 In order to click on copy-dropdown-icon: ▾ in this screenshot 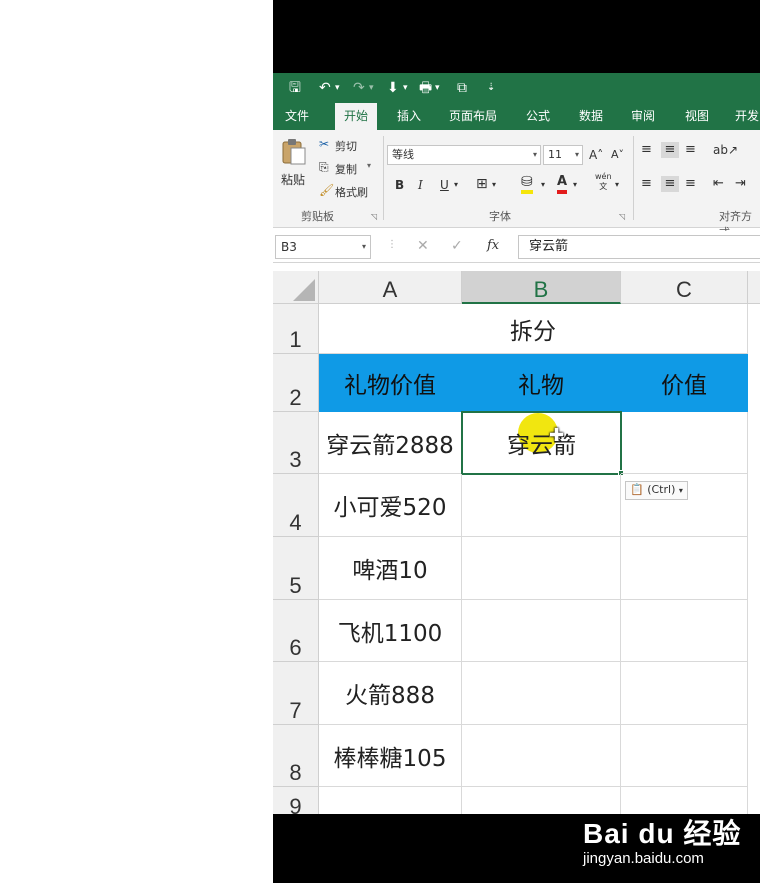, I will do `click(369, 165)`.